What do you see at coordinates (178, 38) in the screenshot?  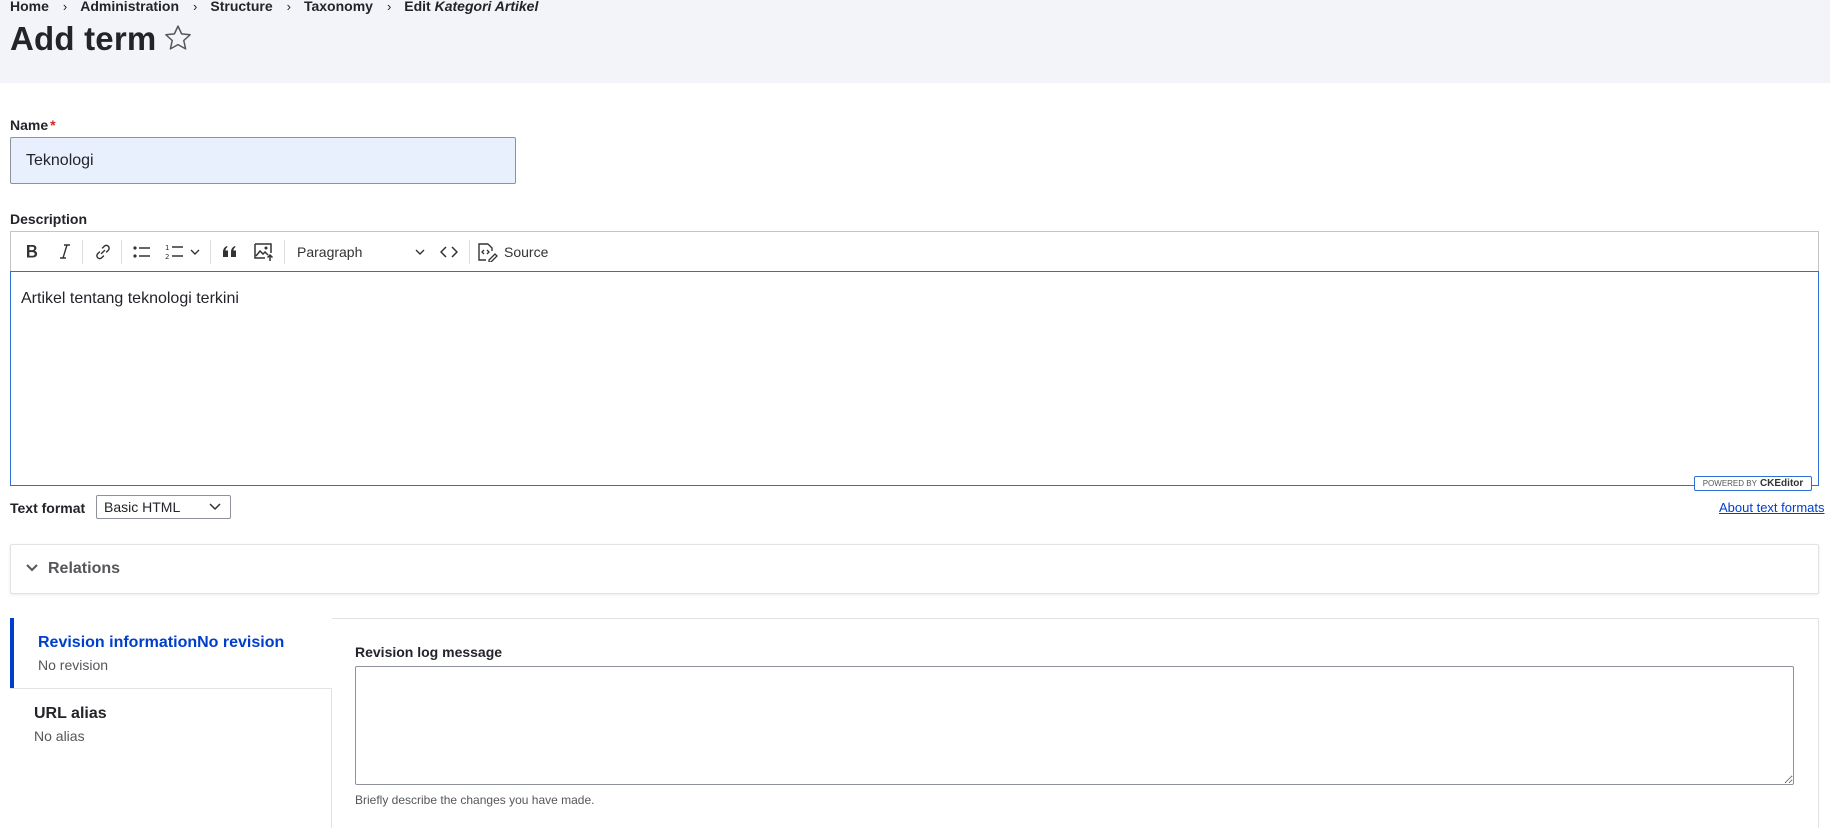 I see `star-icon` at bounding box center [178, 38].